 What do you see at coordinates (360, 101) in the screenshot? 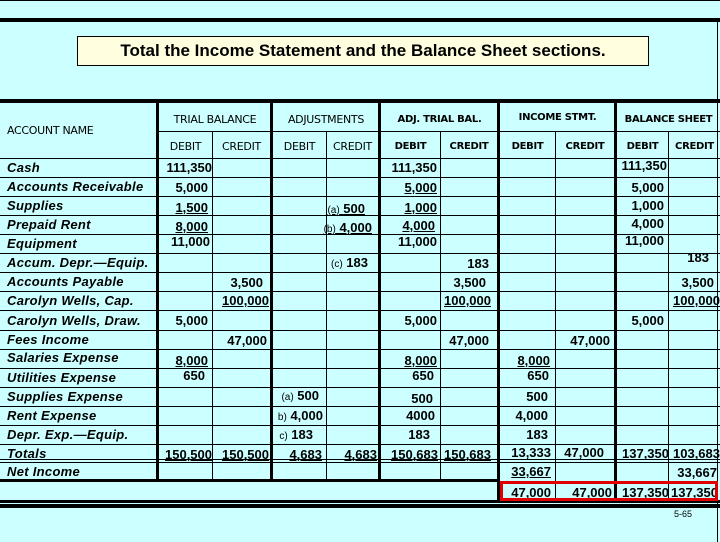
I see `grid-top-border` at bounding box center [360, 101].